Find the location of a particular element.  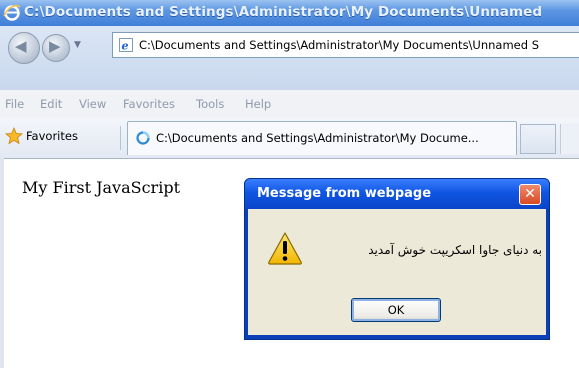

warning-icon is located at coordinates (285, 248).